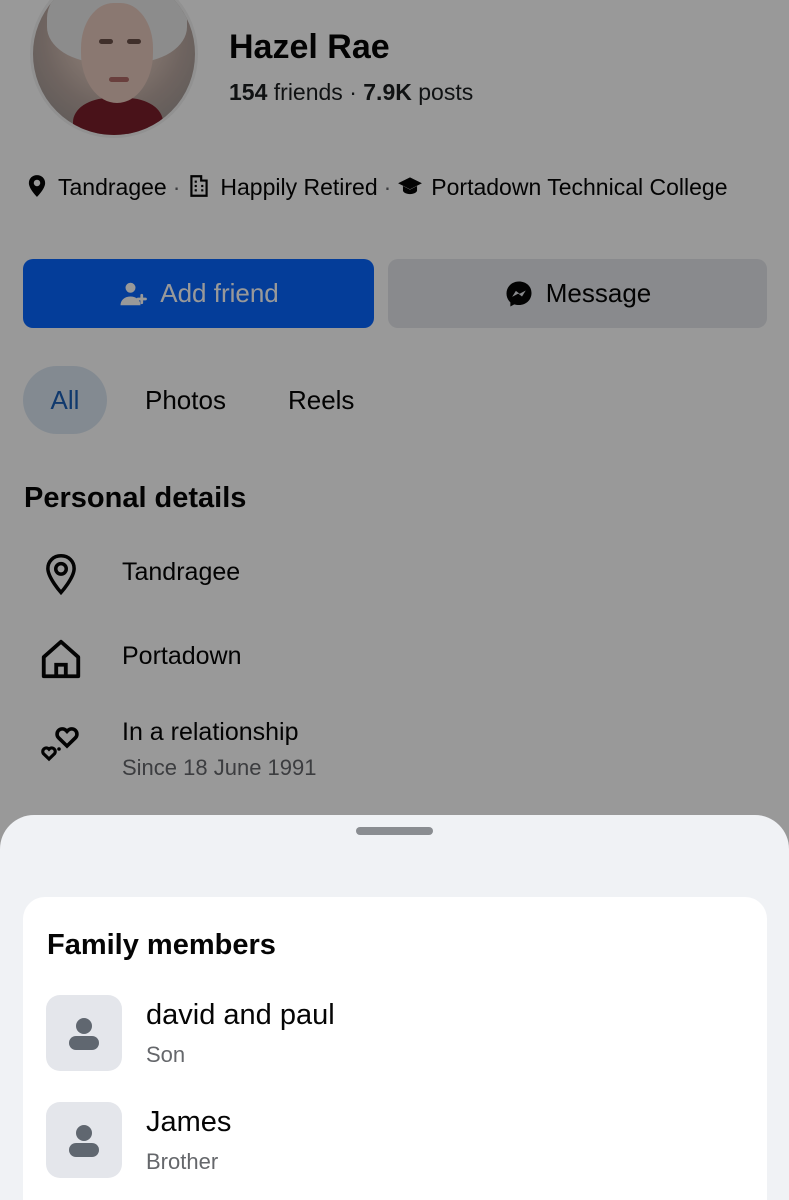 This screenshot has height=1200, width=789. I want to click on family-title: Family members, so click(161, 945).